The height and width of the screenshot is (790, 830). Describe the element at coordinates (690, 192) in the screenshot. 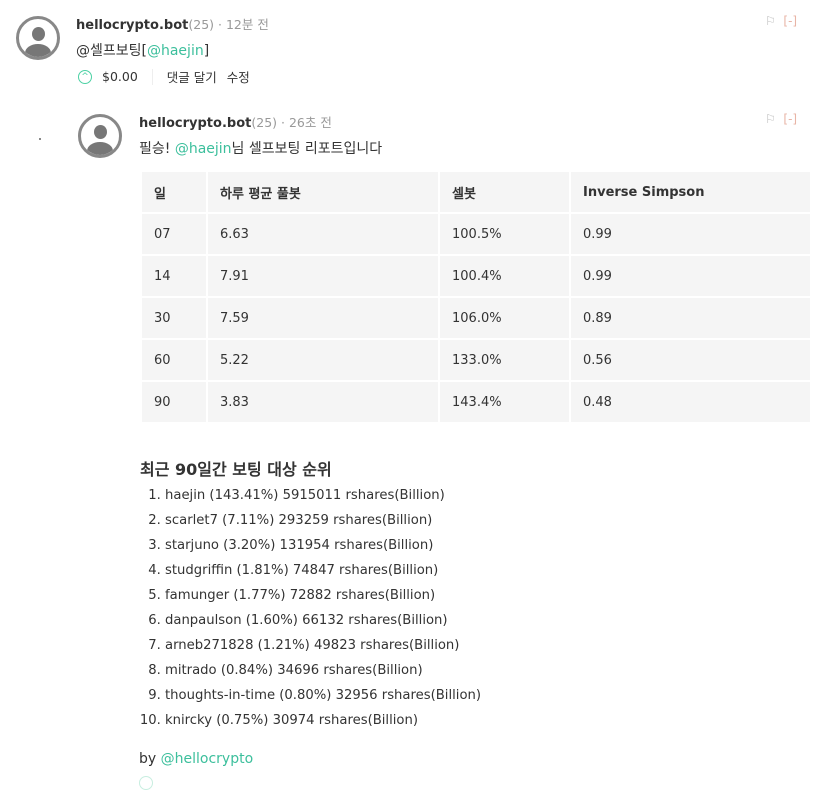

I see `col-header: Inverse Simpson` at that location.